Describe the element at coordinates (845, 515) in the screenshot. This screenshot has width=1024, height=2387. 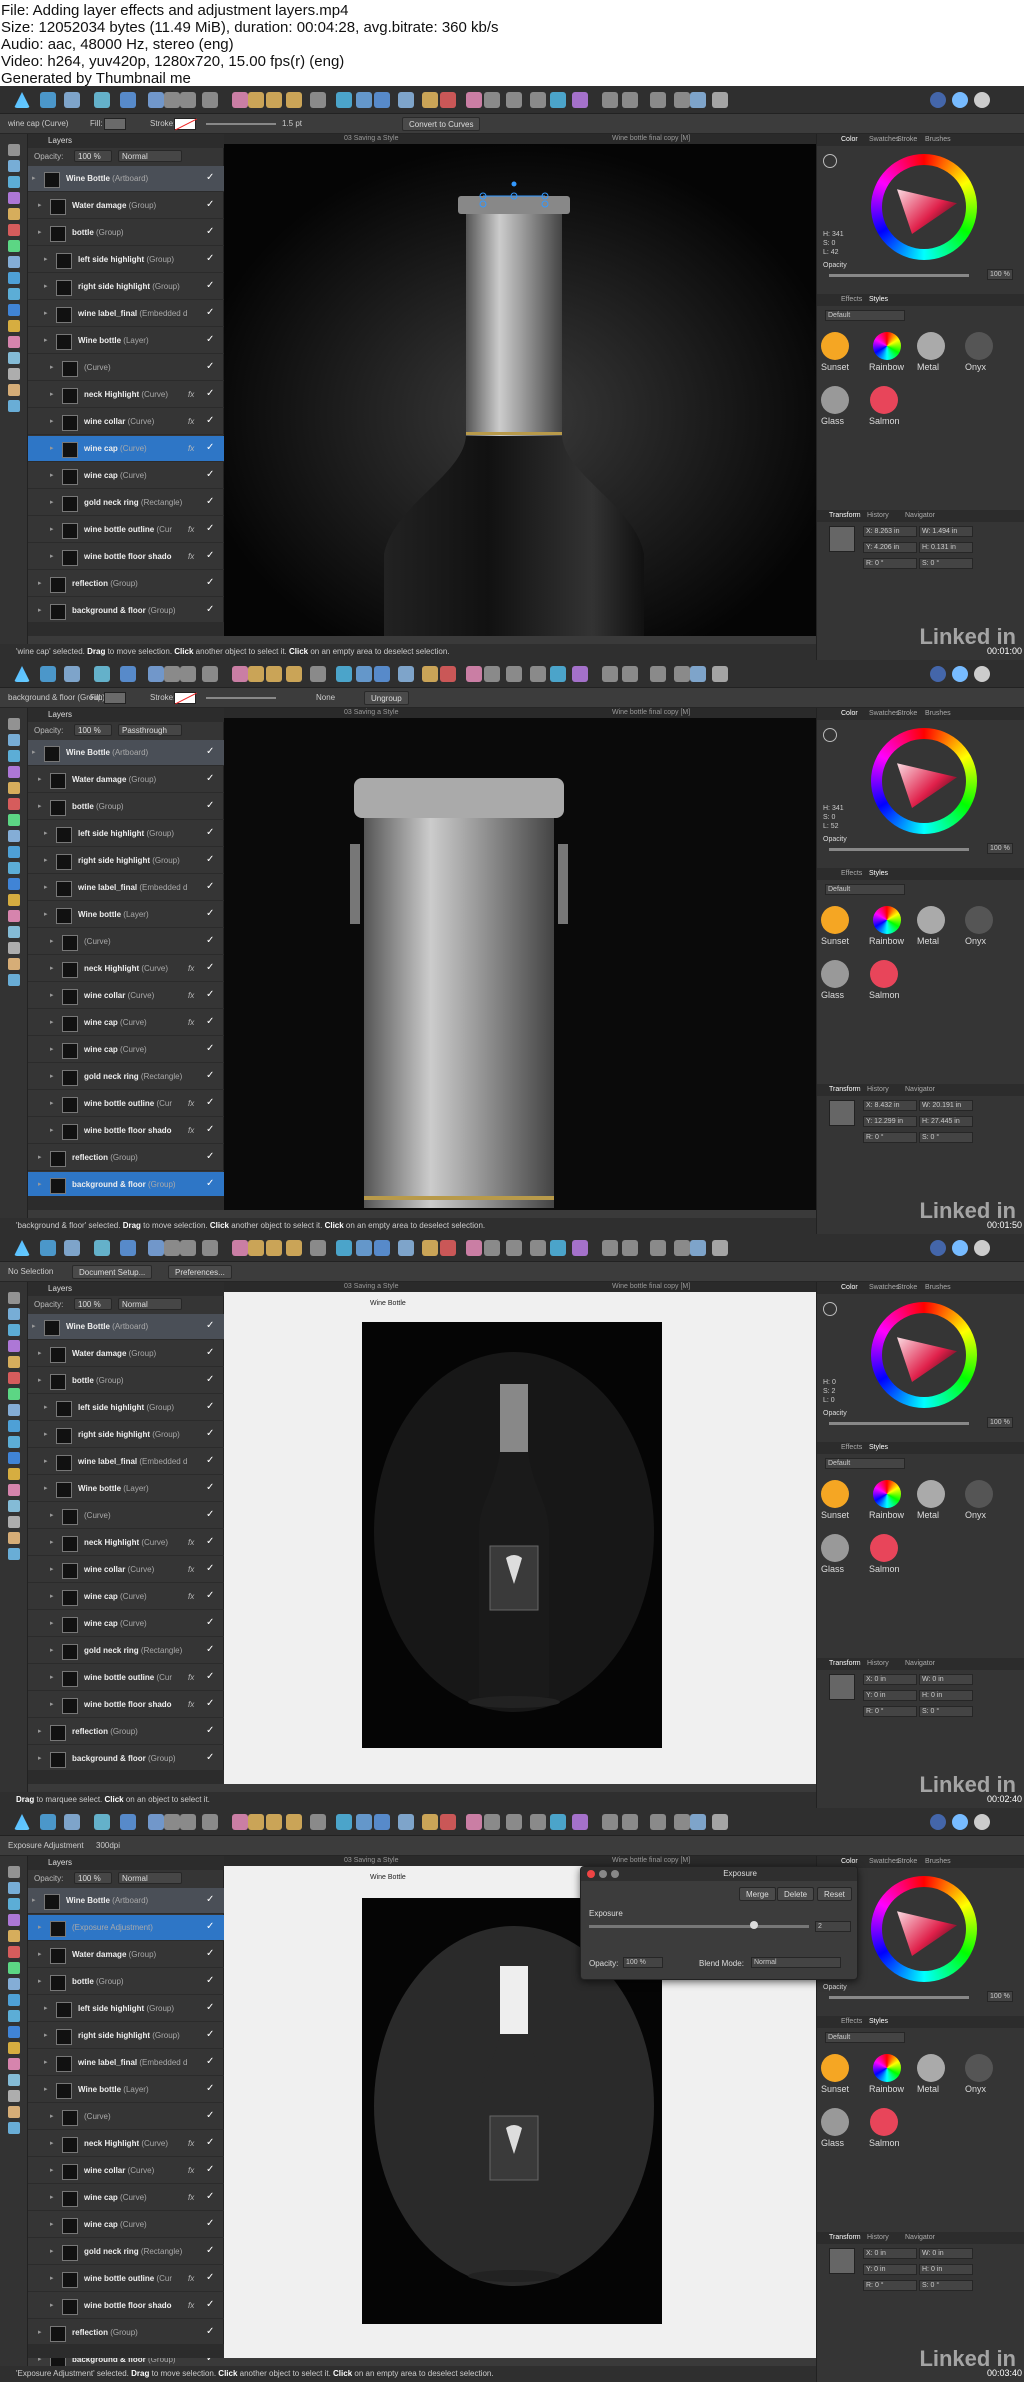
I see `tab-transform: Transform` at that location.